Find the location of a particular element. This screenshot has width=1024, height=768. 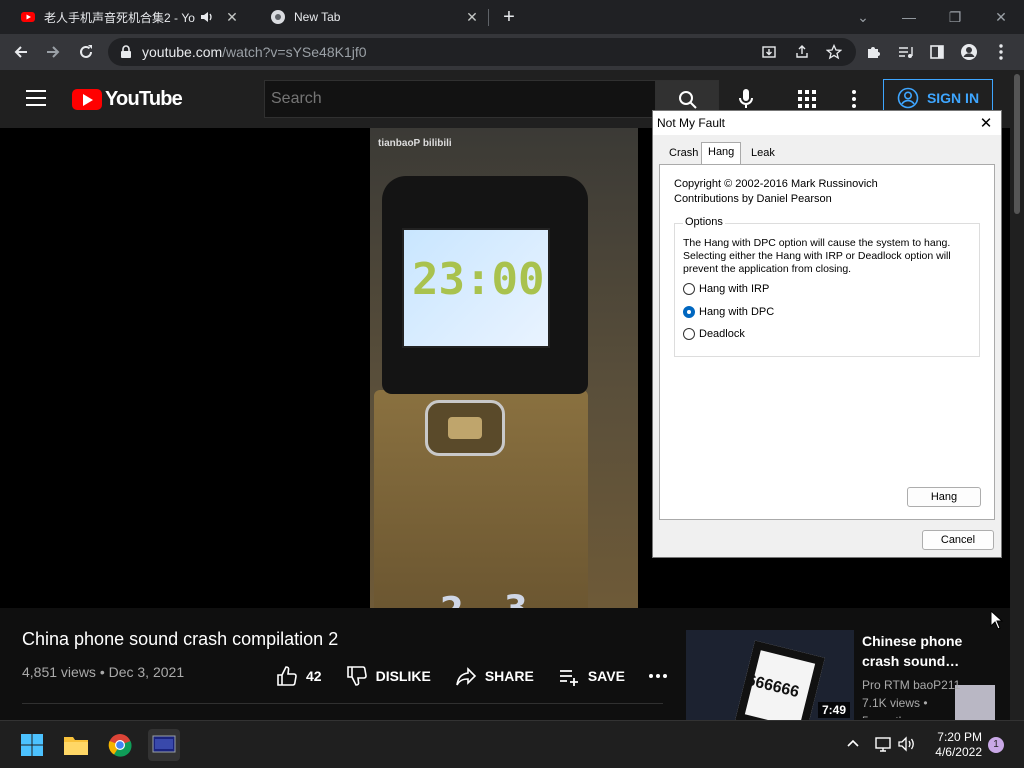

folder-icon is located at coordinates (76, 746).